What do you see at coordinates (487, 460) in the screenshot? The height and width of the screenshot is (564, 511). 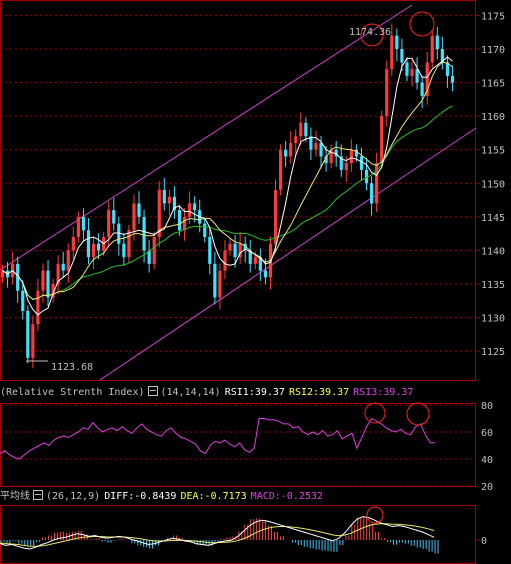 I see `rsi-tick-label: 40` at bounding box center [487, 460].